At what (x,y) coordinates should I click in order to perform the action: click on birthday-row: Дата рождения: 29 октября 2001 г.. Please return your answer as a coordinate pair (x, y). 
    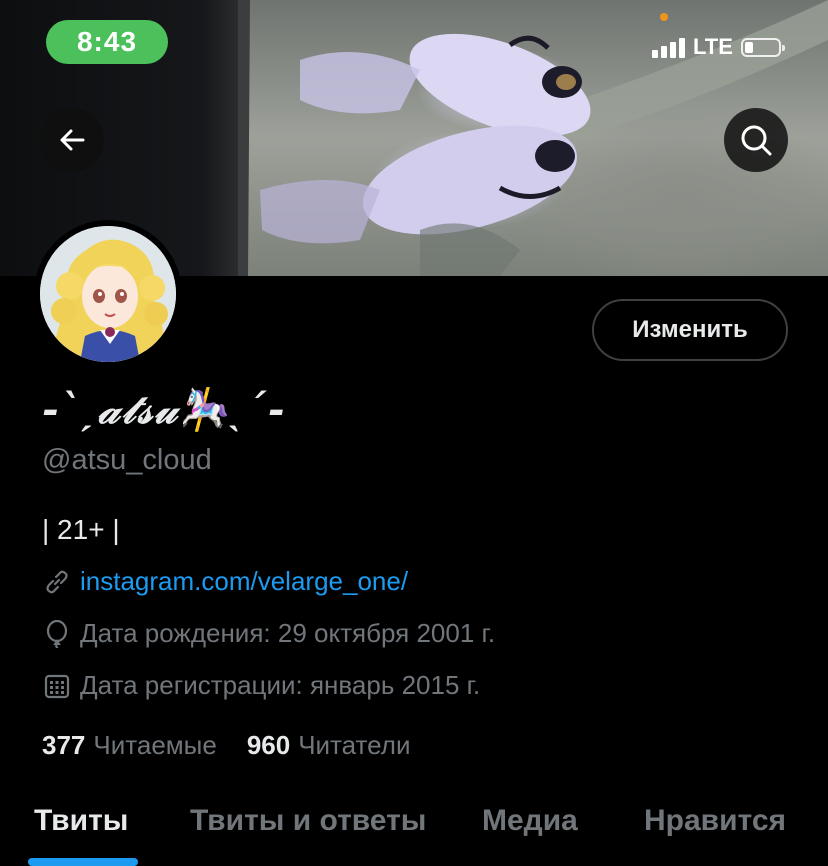
    Looking at the image, I should click on (268, 633).